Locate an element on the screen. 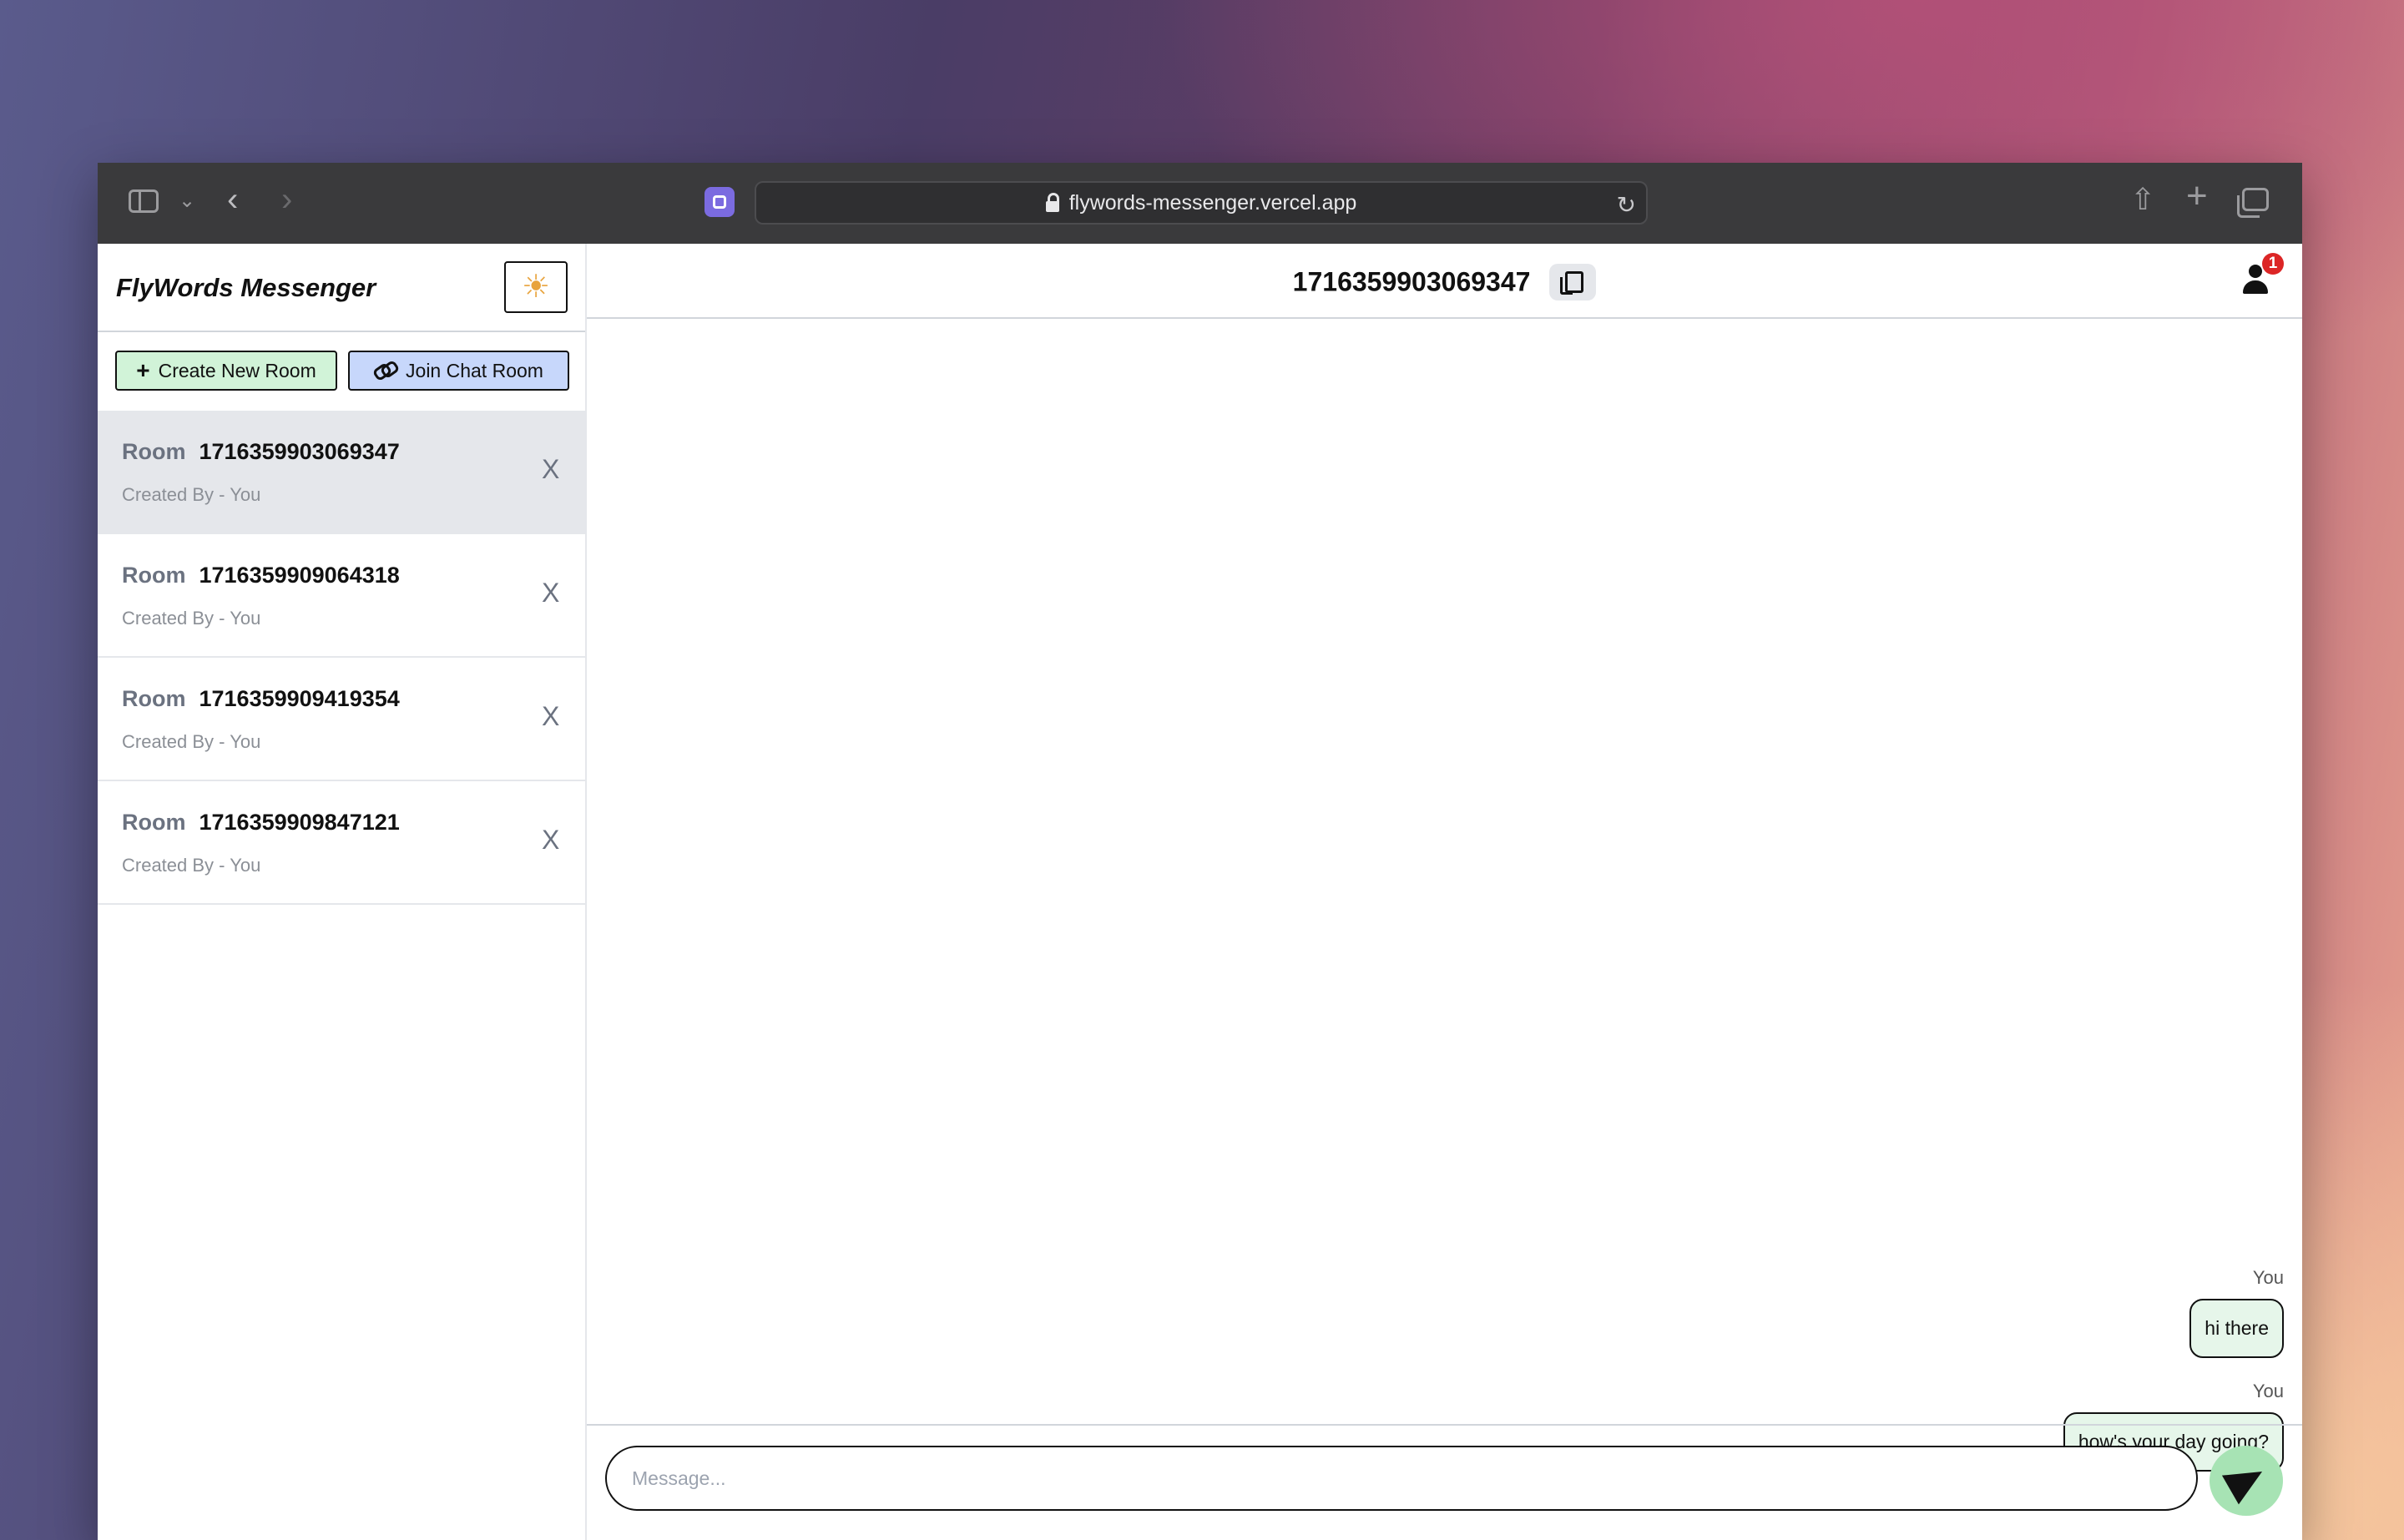 This screenshot has height=1540, width=2404. theme-toggle-button: ☀ is located at coordinates (536, 287).